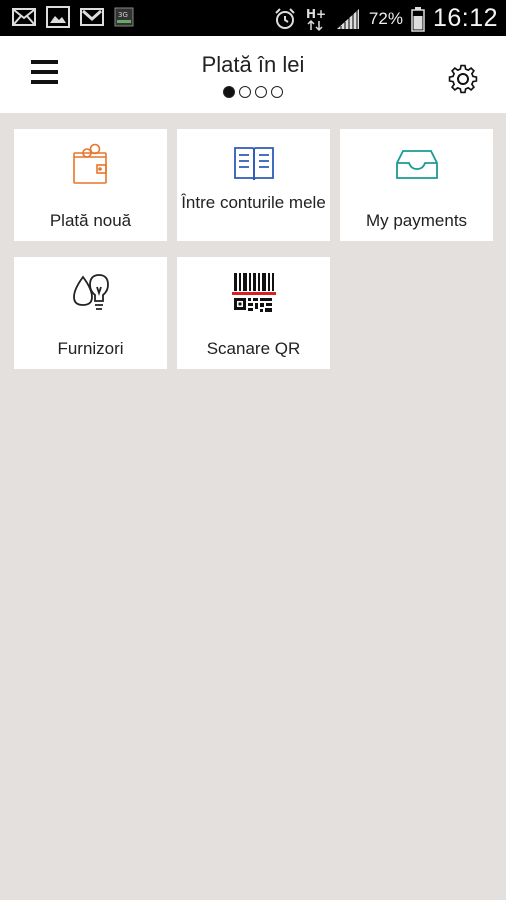  Describe the element at coordinates (418, 19) in the screenshot. I see `battery-icon` at that location.